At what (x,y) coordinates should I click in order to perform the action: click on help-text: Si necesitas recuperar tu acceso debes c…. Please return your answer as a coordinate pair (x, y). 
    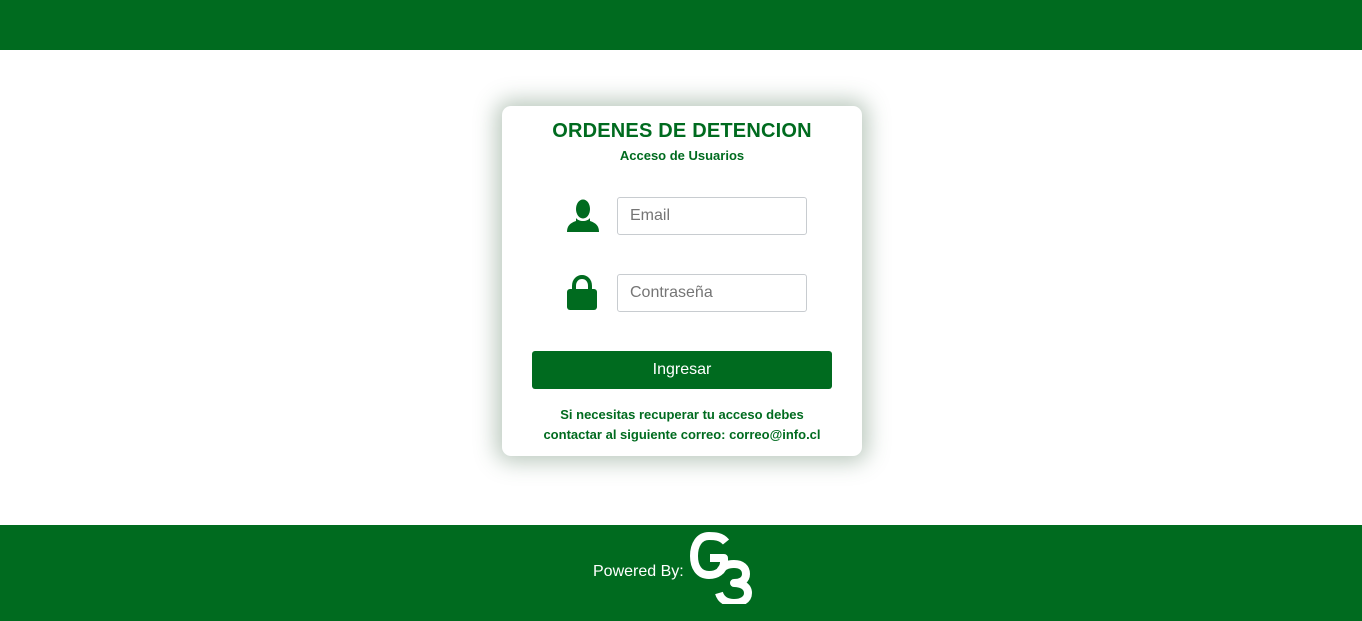
    Looking at the image, I should click on (682, 425).